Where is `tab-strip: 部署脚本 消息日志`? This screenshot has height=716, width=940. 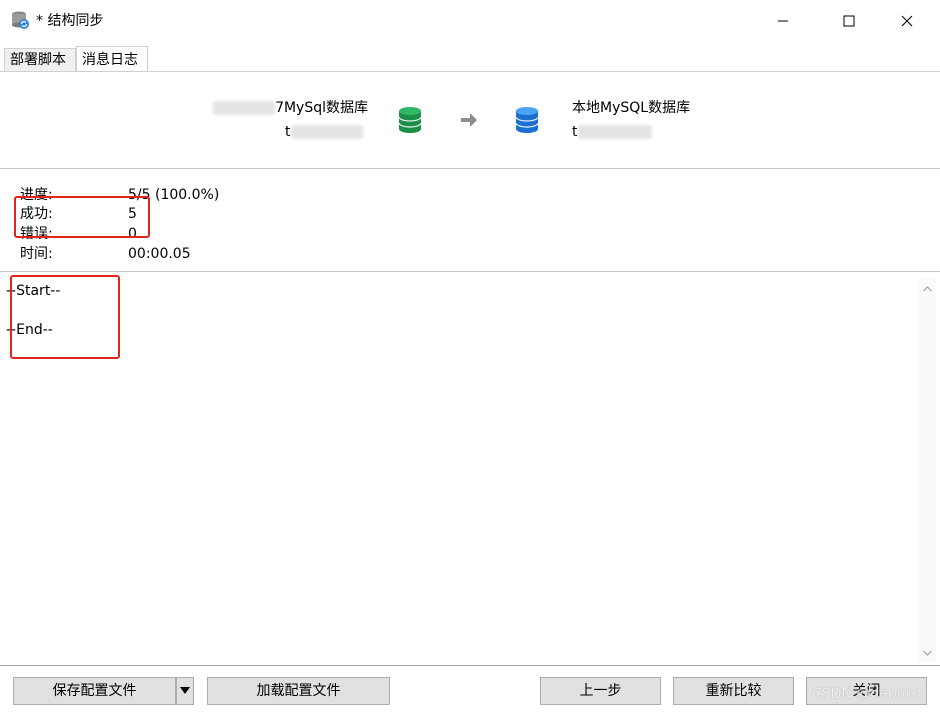
tab-strip: 部署脚本 消息日志 is located at coordinates (470, 57).